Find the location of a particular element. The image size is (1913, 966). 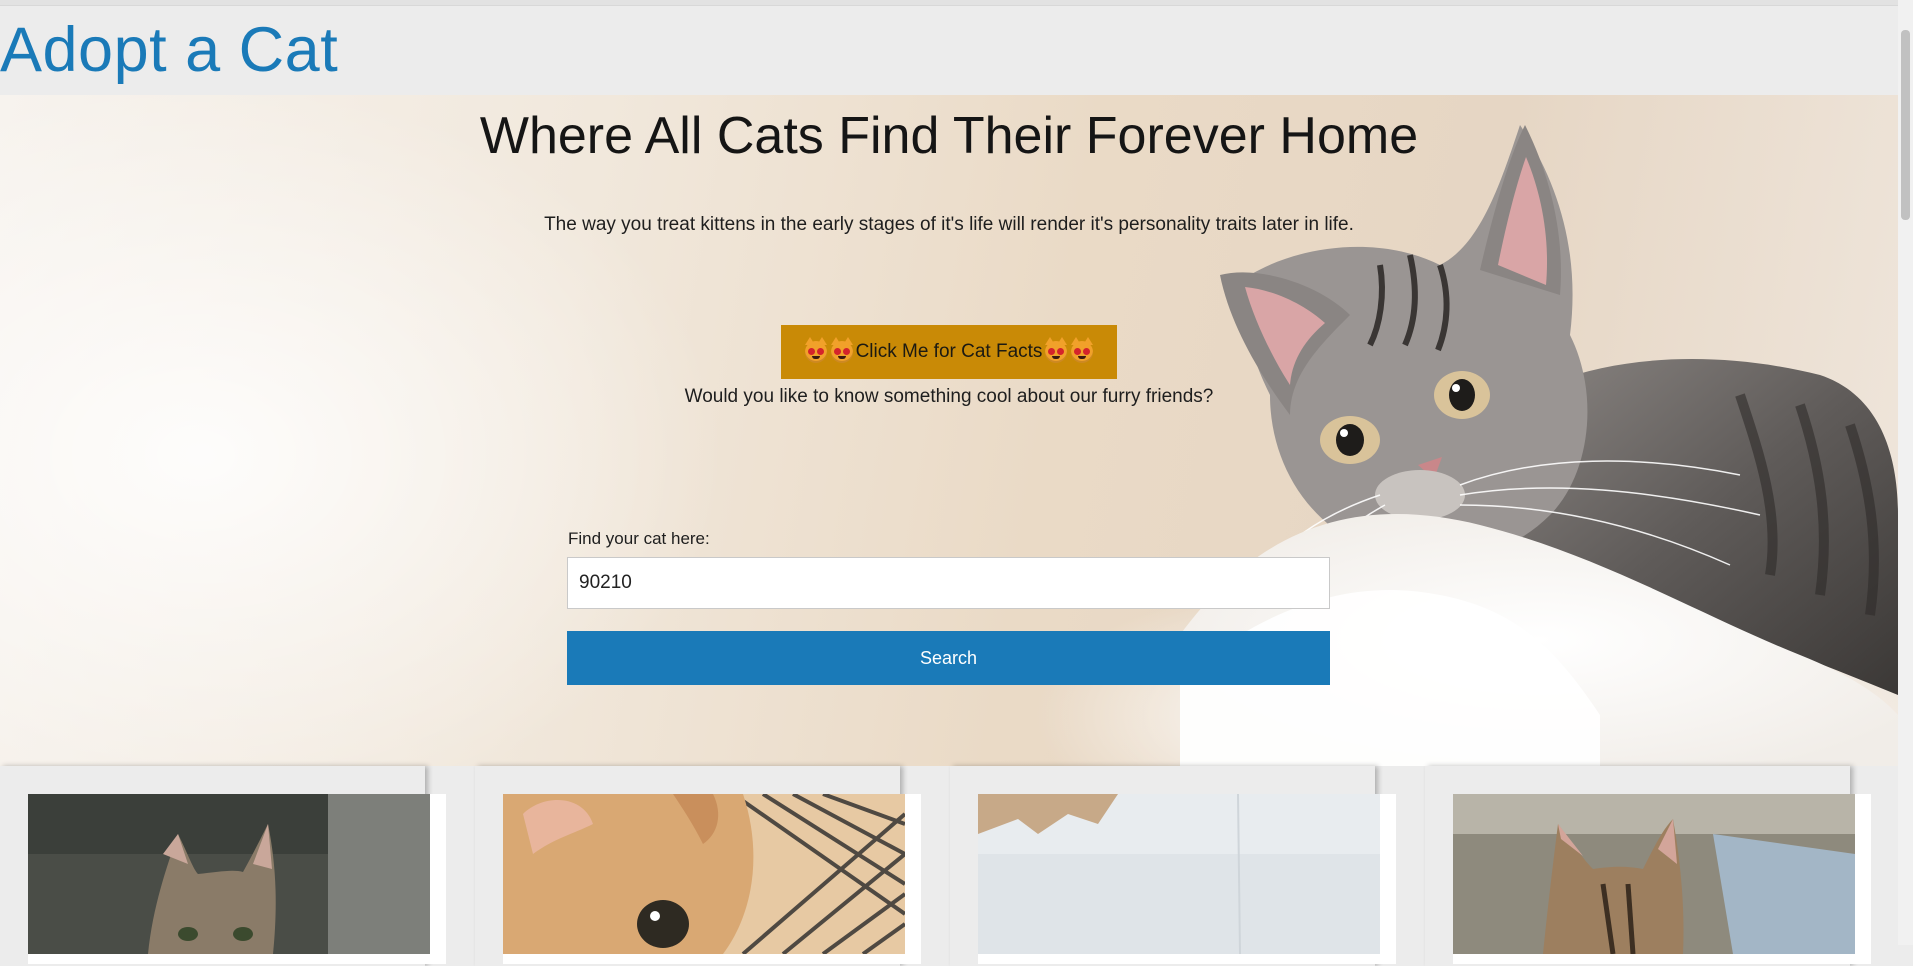

search-button: Search is located at coordinates (948, 658).